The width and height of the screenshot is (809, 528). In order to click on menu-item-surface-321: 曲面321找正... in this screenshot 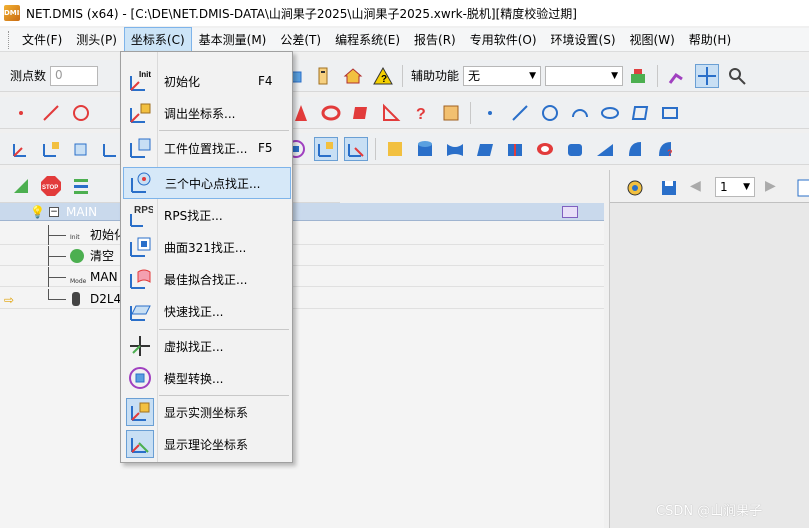, I will do `click(207, 247)`.